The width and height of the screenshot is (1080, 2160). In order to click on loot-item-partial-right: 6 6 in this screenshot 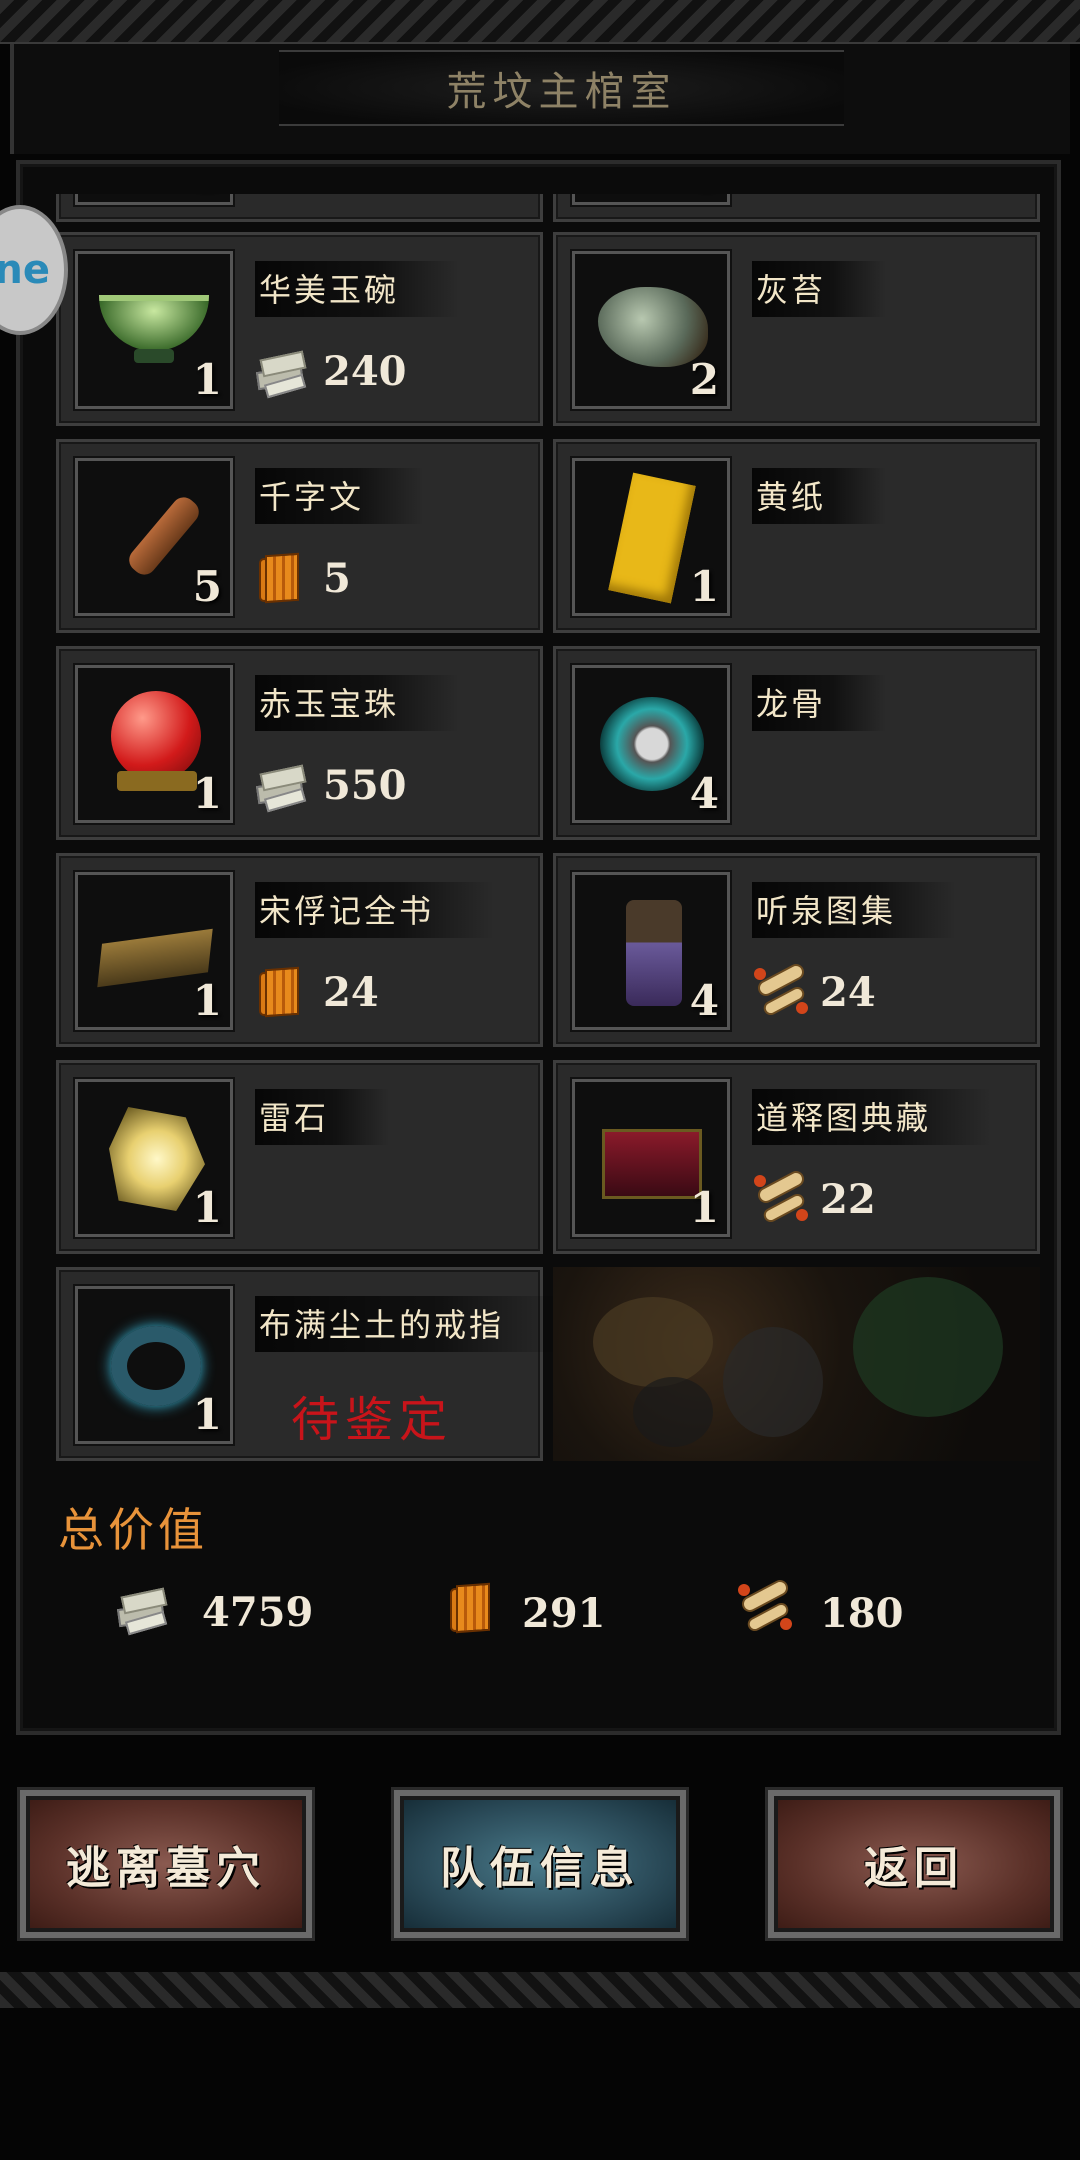, I will do `click(796, 208)`.